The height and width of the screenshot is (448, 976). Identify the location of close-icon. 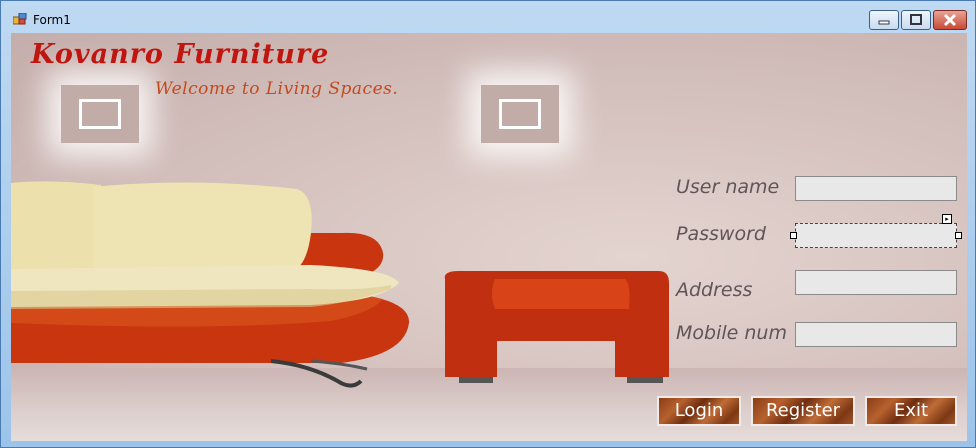
(950, 20).